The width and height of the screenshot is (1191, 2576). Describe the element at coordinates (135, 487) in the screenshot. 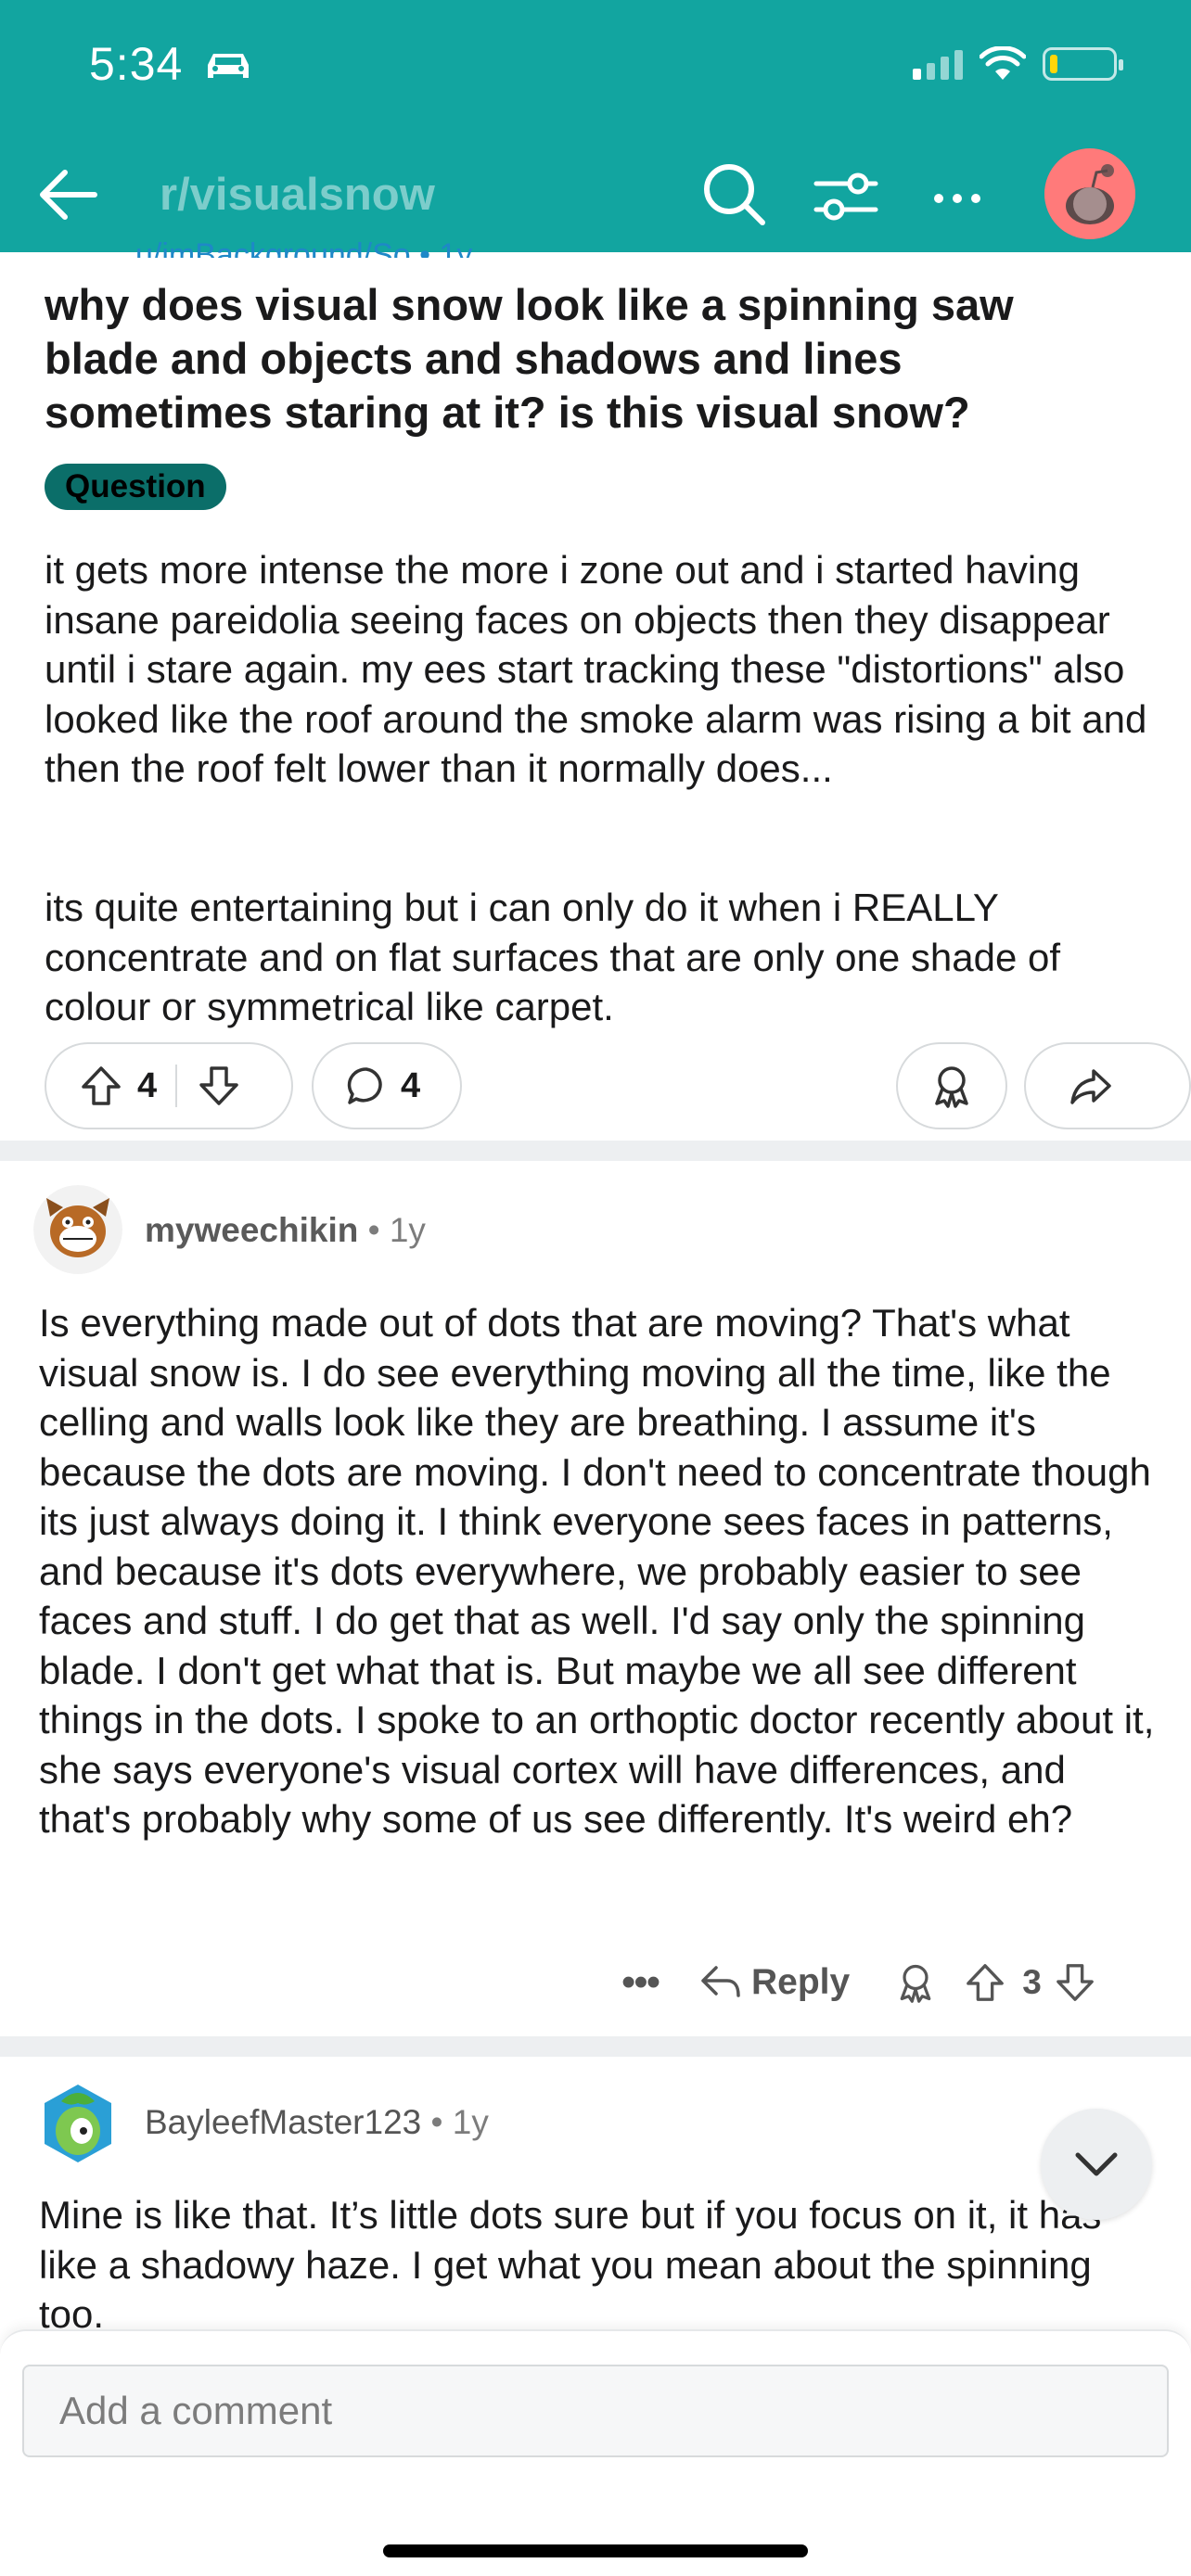

I see `post-flair: Question` at that location.